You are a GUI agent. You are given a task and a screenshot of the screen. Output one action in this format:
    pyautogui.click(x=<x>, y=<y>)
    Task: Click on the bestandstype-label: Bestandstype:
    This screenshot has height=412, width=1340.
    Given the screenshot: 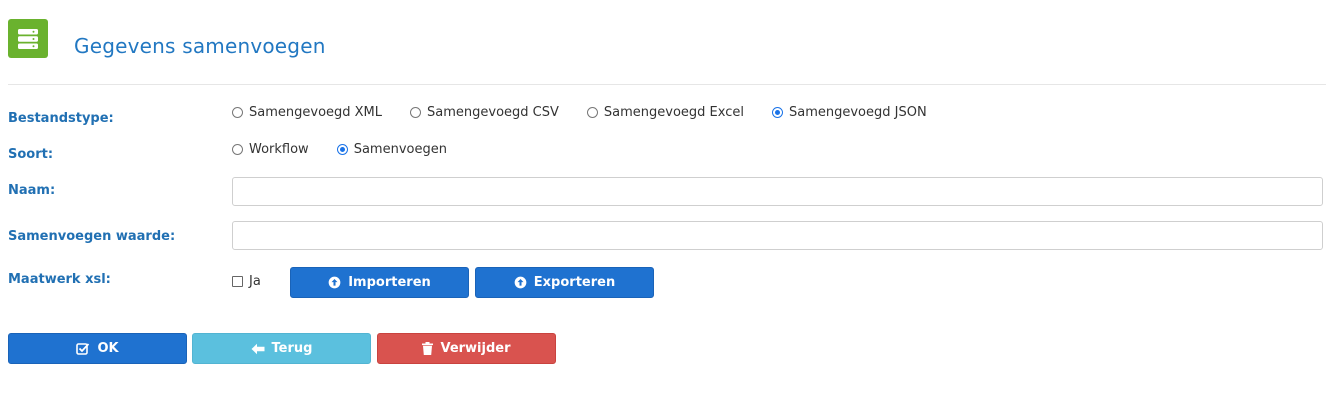 What is the action you would take?
    pyautogui.click(x=61, y=118)
    